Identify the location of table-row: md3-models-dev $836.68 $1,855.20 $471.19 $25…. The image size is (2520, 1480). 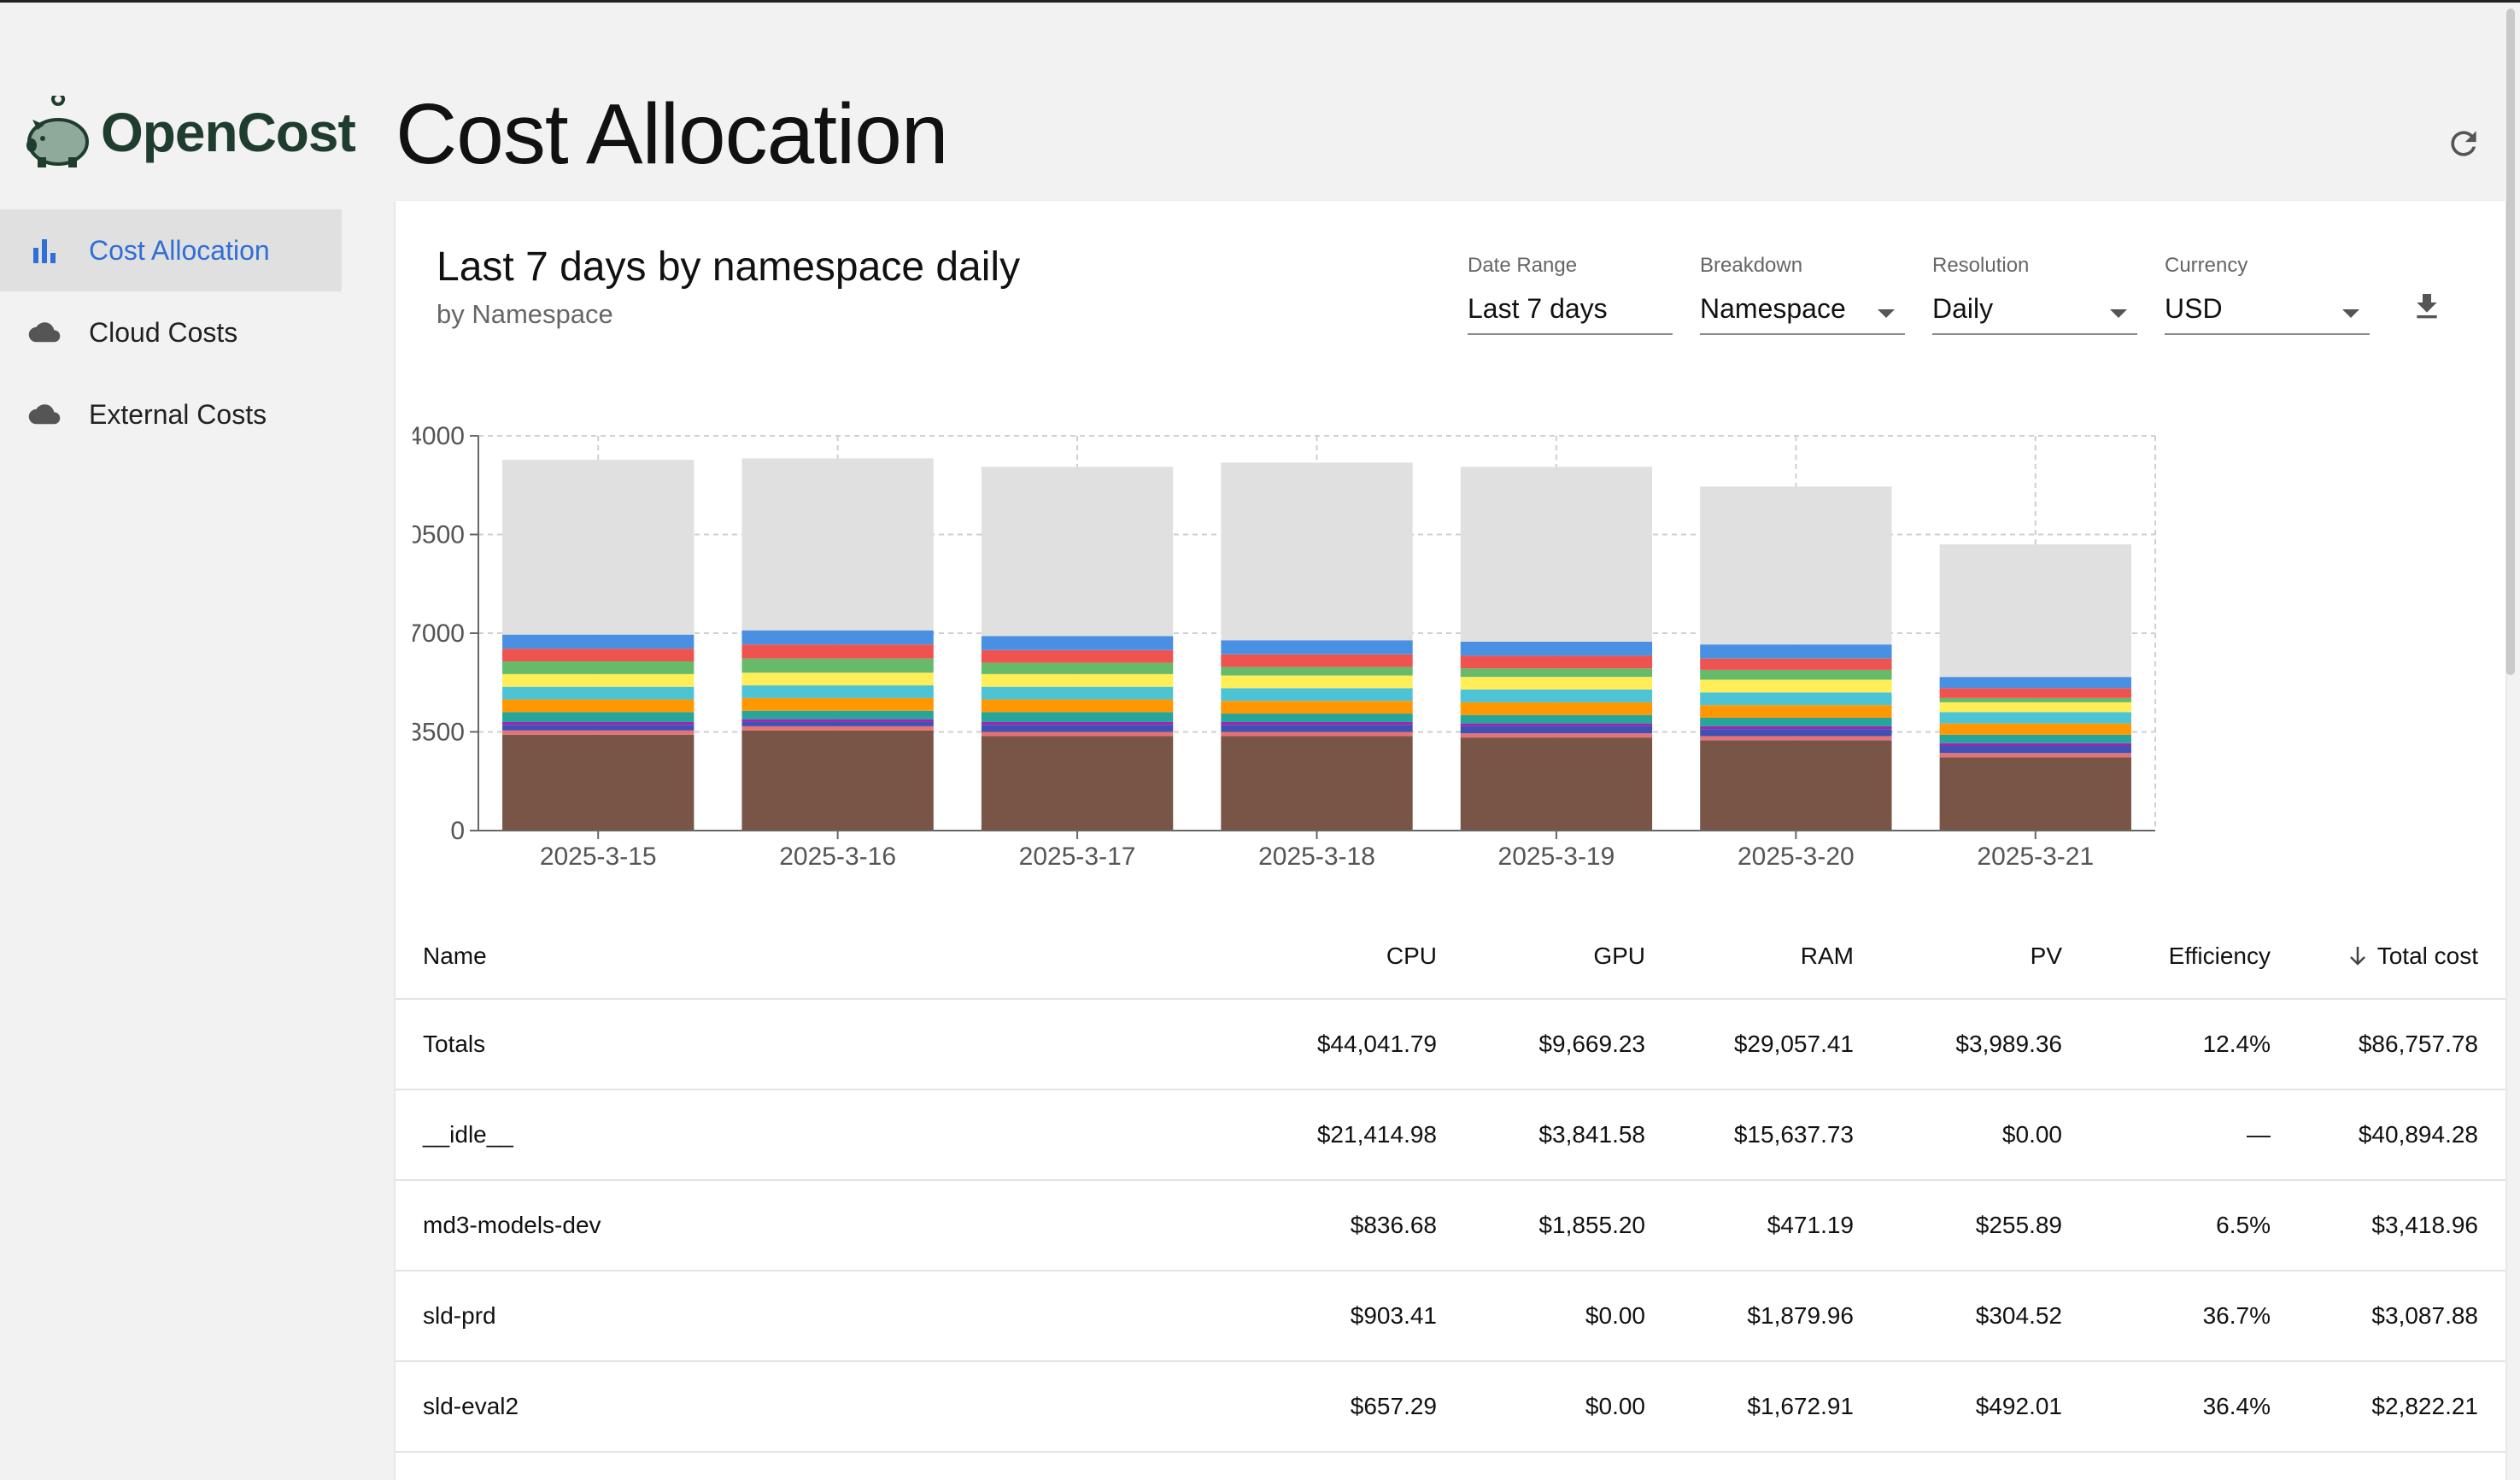
(1450, 1227).